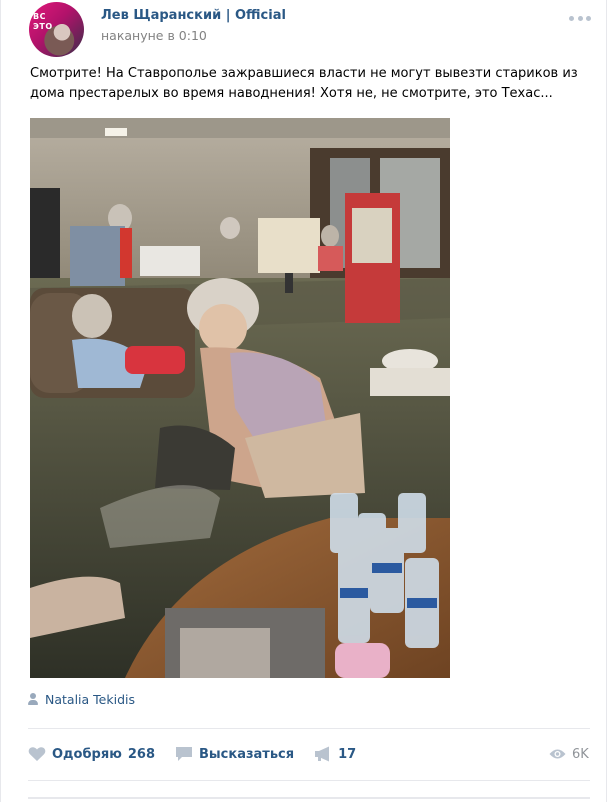  Describe the element at coordinates (43, 21) in the screenshot. I see `avatar-text: ВС ЭТО` at that location.